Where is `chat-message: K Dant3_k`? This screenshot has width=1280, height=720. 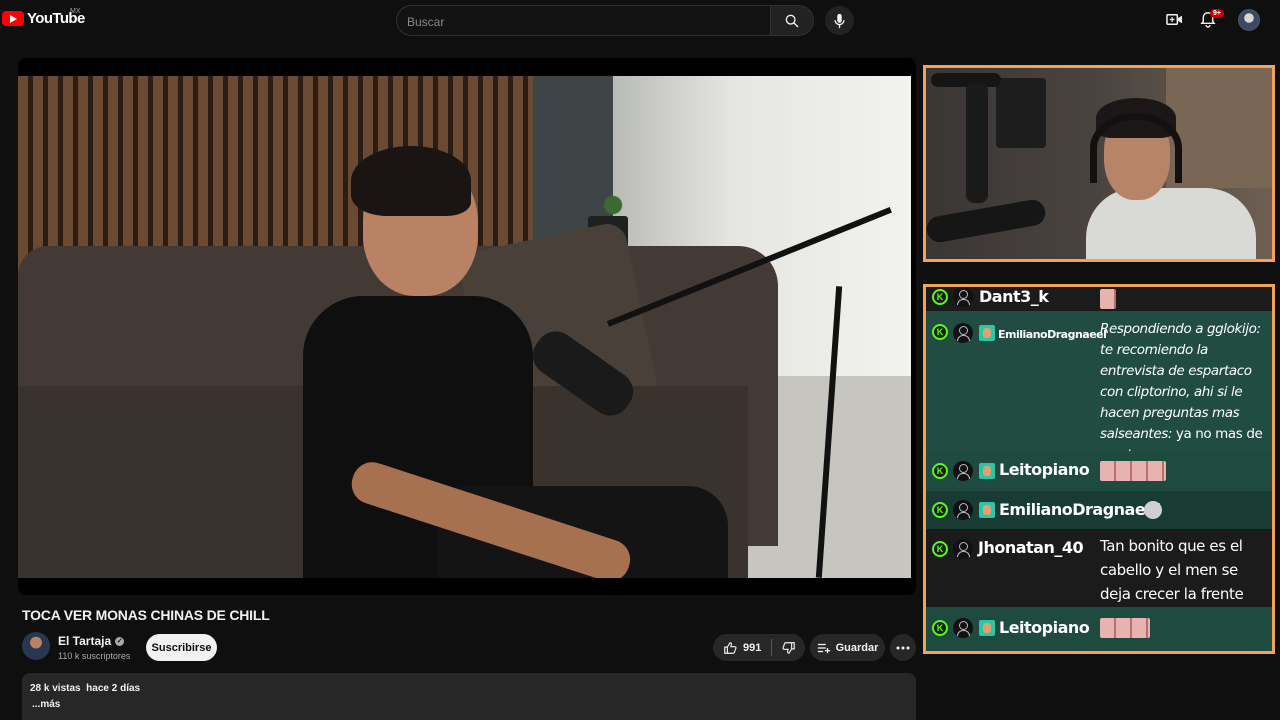 chat-message: K Dant3_k is located at coordinates (1099, 299).